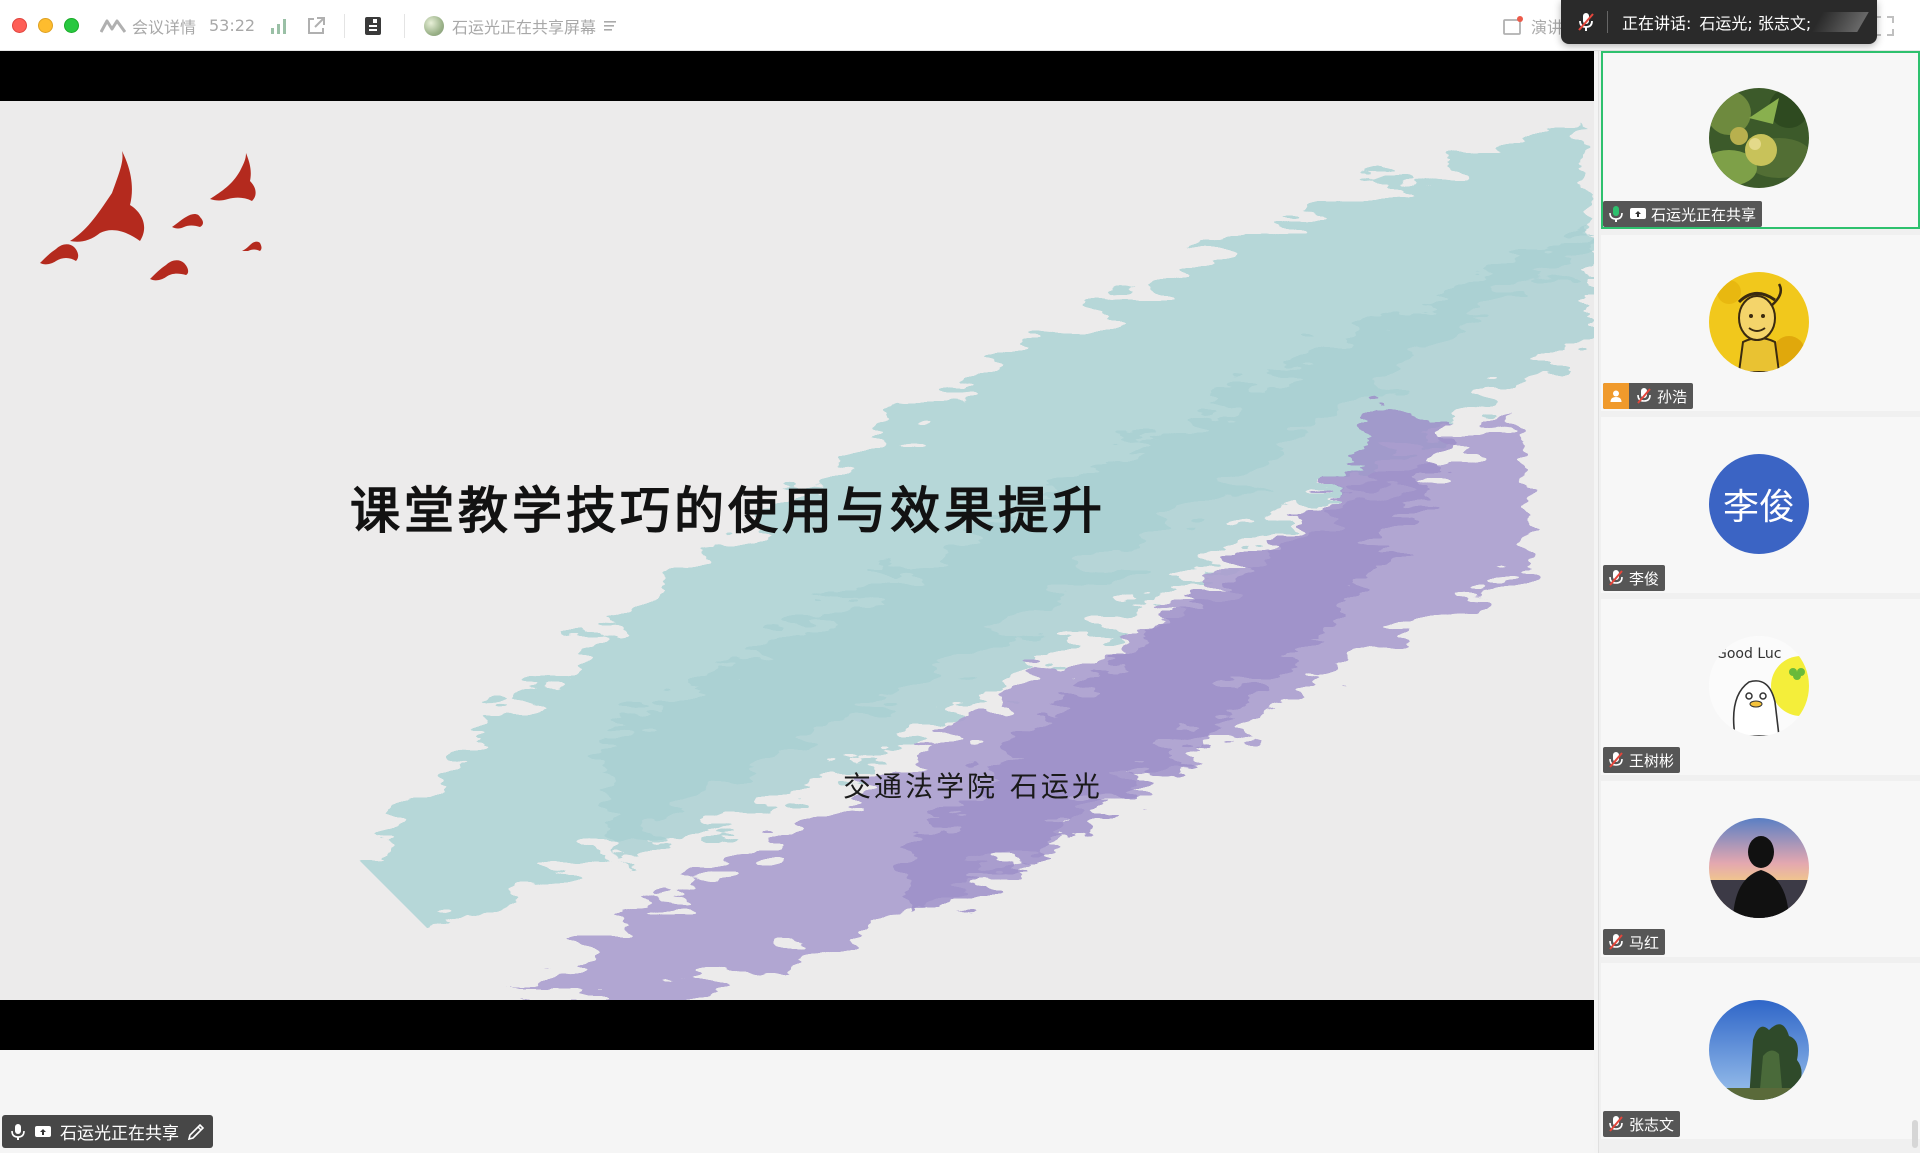 The height and width of the screenshot is (1153, 1920). What do you see at coordinates (434, 25) in the screenshot?
I see `sharer-avatar-icon` at bounding box center [434, 25].